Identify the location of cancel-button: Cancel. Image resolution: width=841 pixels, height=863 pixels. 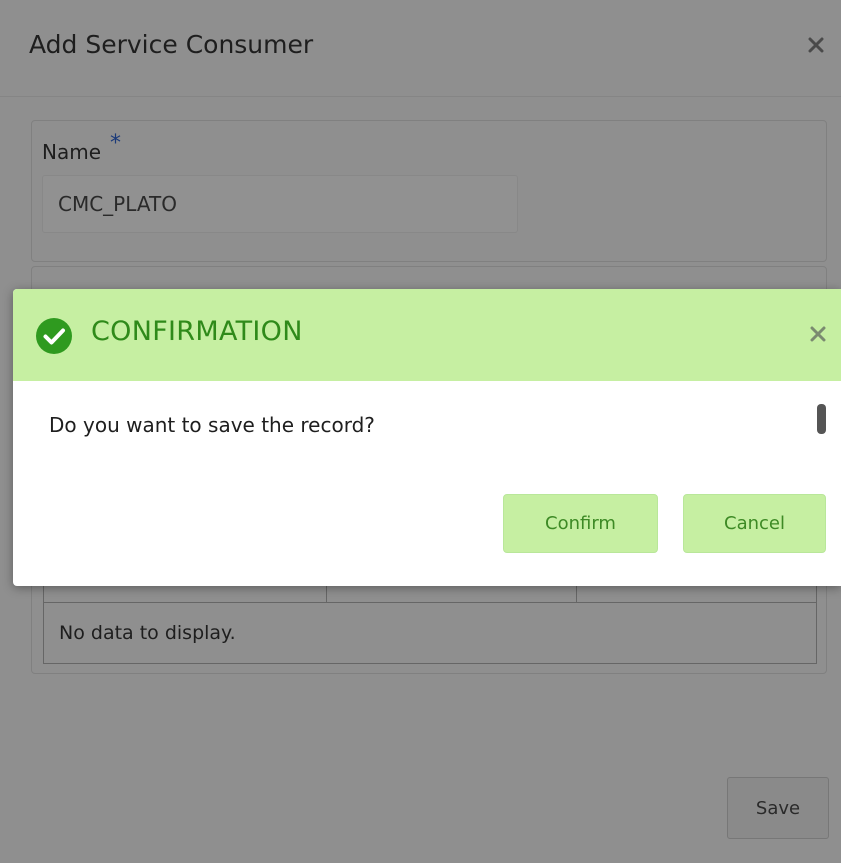
(754, 523).